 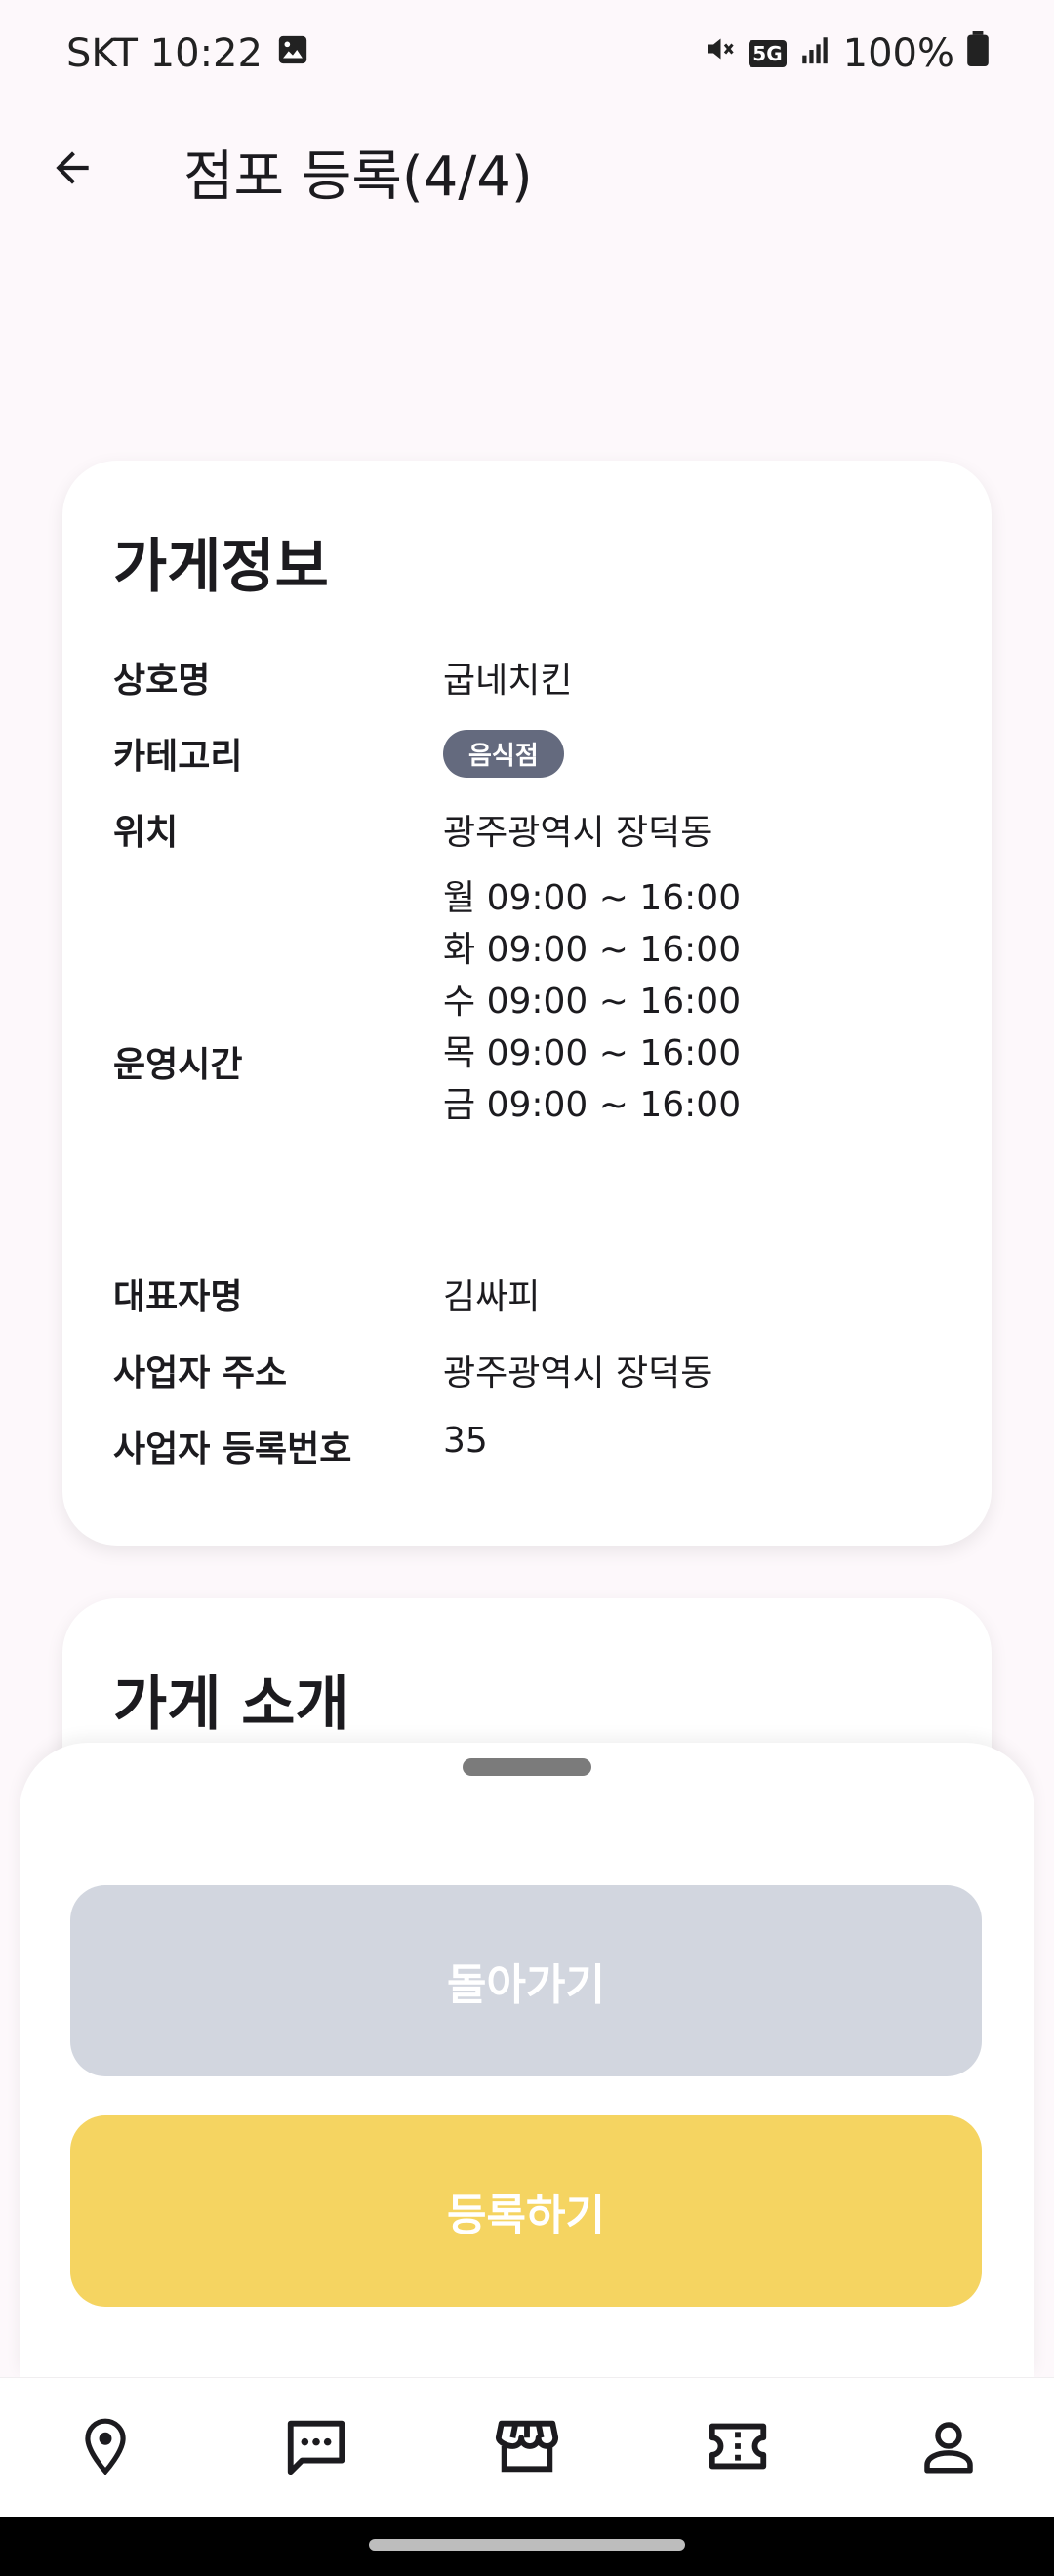 I want to click on mute-icon, so click(x=719, y=53).